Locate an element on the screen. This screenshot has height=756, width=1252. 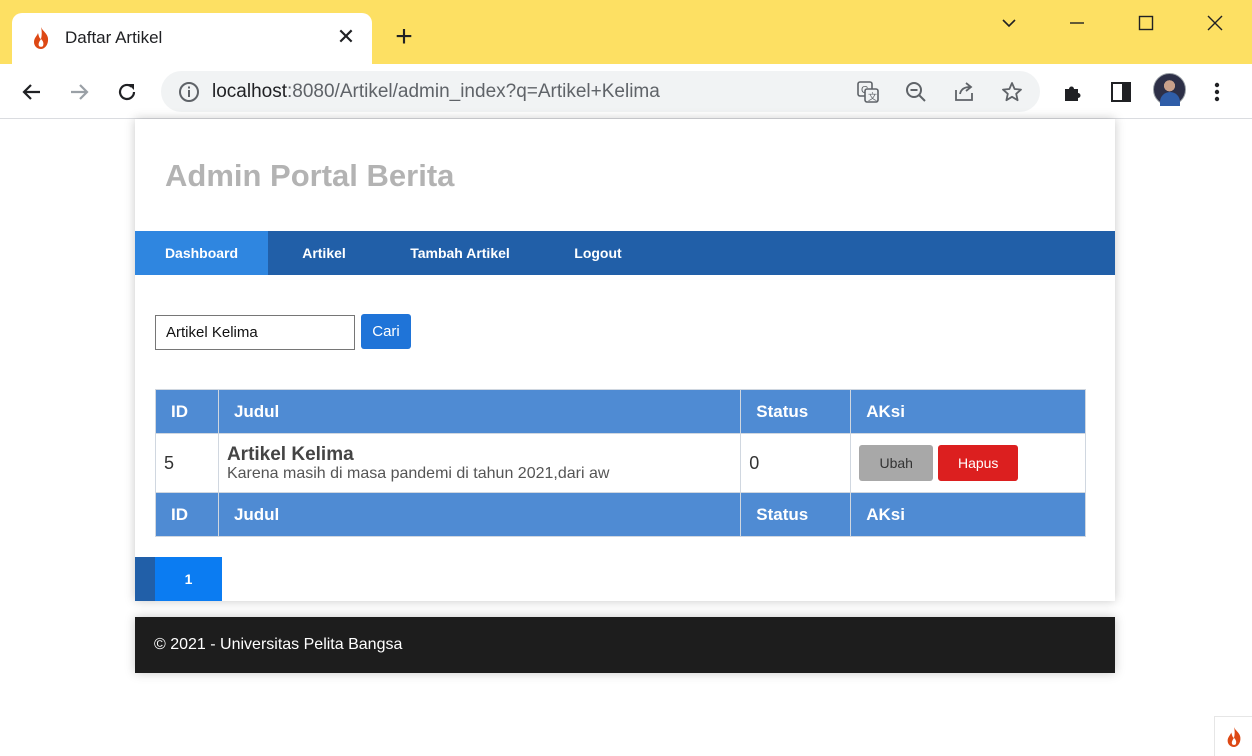
tab-title: Daftar Artikel is located at coordinates (114, 37).